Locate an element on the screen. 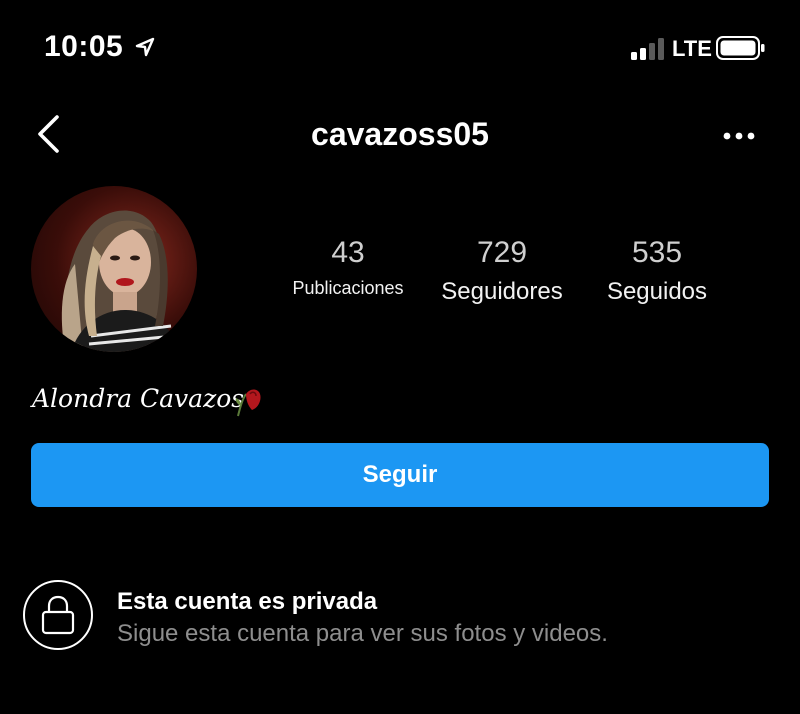  network-type: LTE is located at coordinates (692, 48).